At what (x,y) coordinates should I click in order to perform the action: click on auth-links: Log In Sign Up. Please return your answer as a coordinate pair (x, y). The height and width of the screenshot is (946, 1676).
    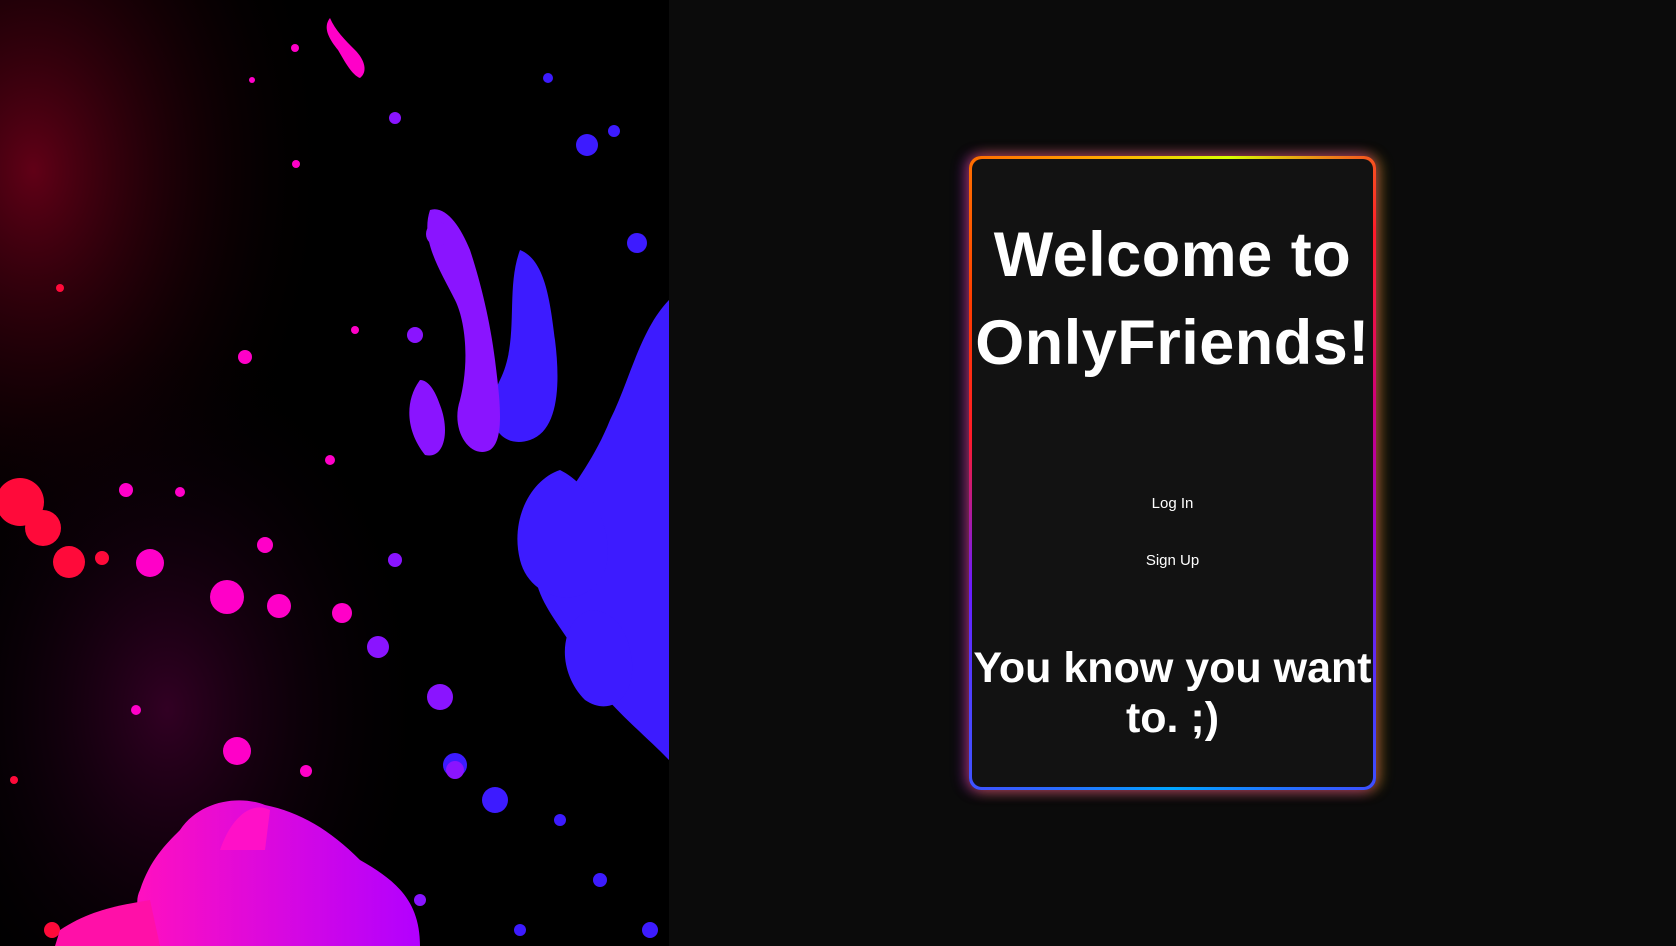
    Looking at the image, I should click on (1172, 532).